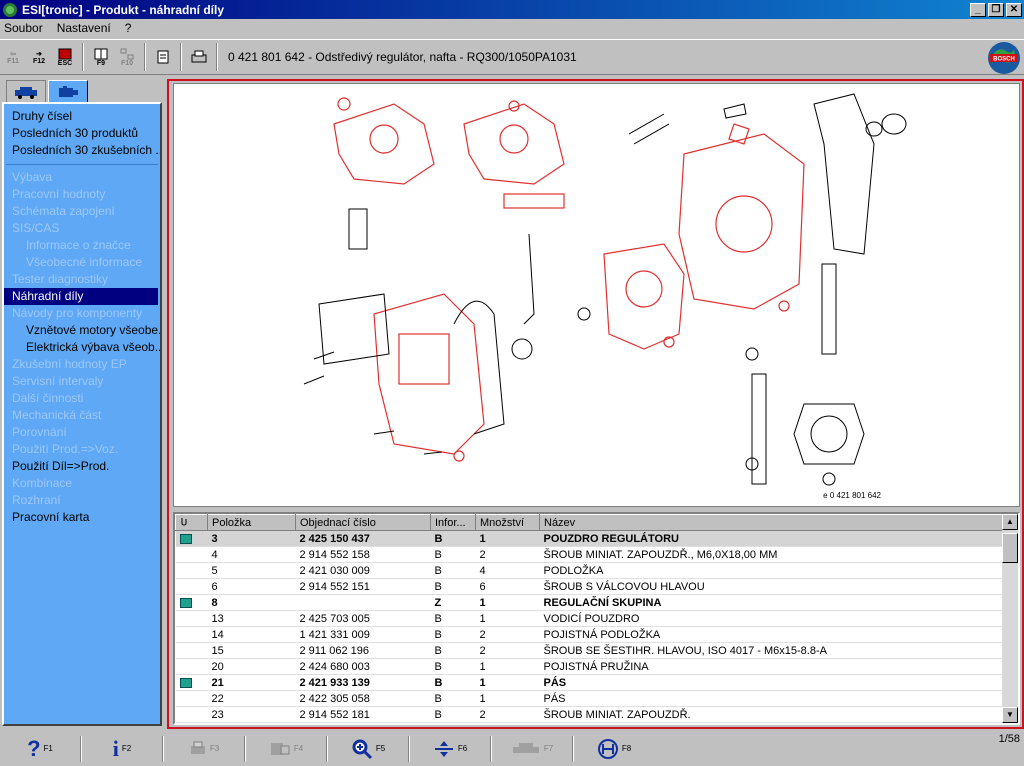  I want to click on book-icon, so click(101, 53).